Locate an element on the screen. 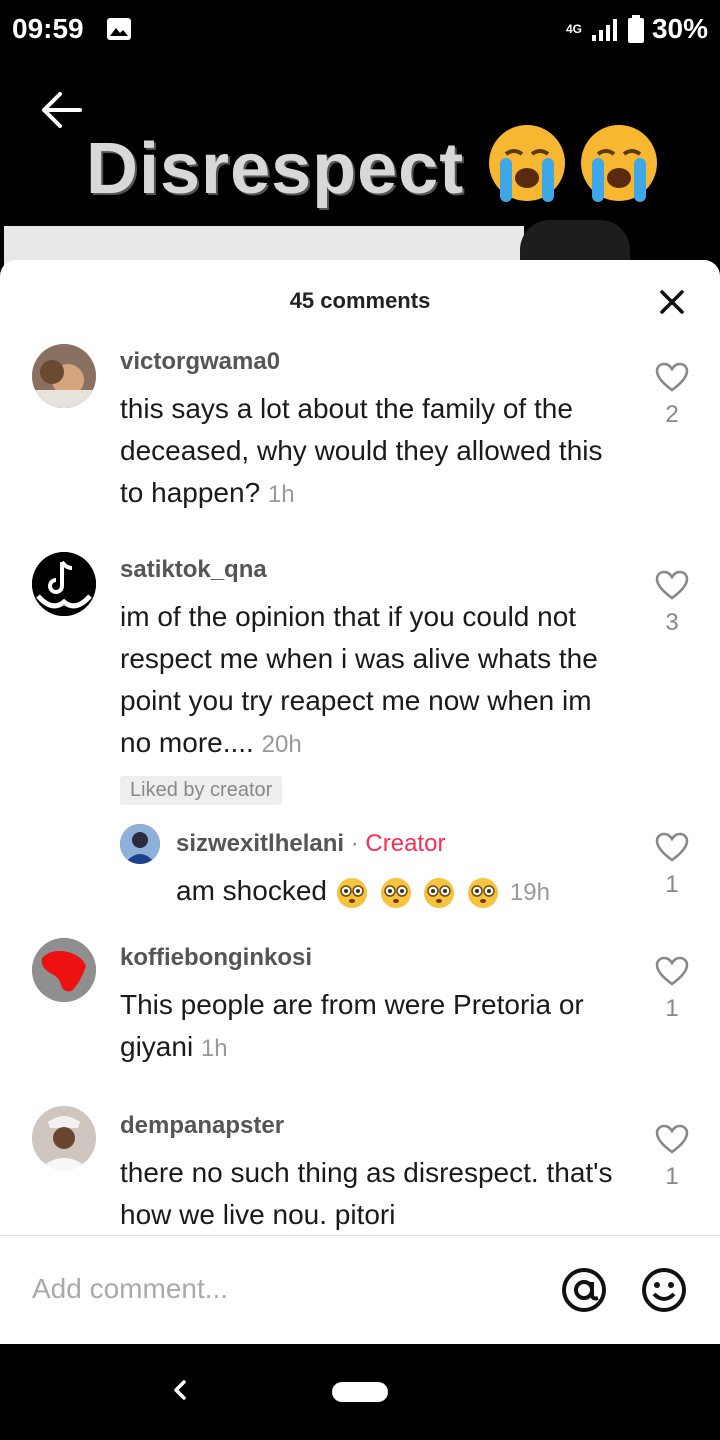 The height and width of the screenshot is (1440, 720). status-bar: 09:59 4G 30% is located at coordinates (360, 30).